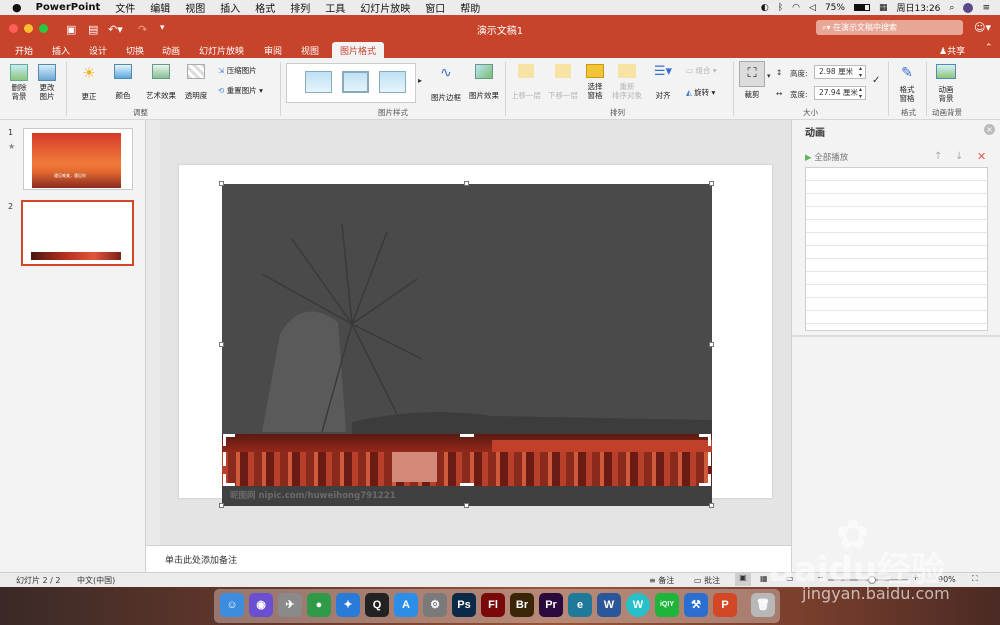 The image size is (1000, 625). Describe the element at coordinates (273, 50) in the screenshot. I see `tab-review: 审阅` at that location.